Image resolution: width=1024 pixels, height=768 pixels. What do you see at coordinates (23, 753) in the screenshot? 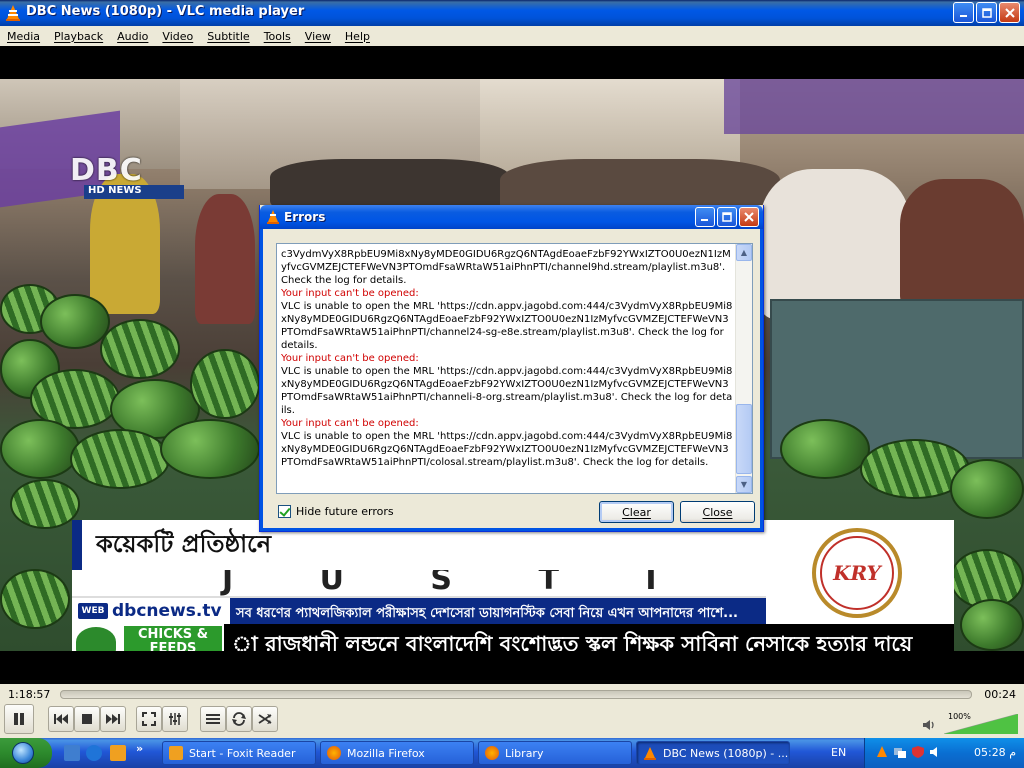
I see `windows-orb-icon` at bounding box center [23, 753].